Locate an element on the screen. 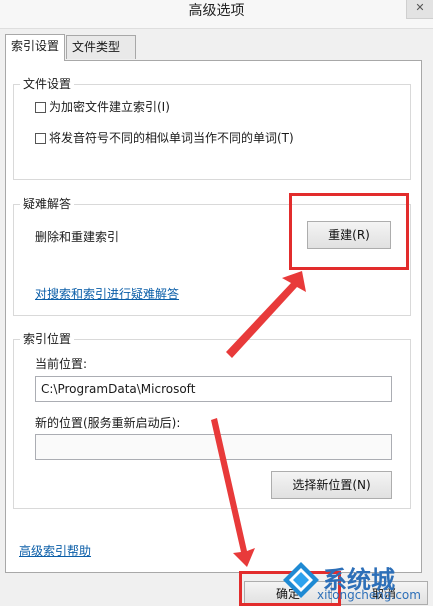 The width and height of the screenshot is (433, 606). arrow-to-rebuild-icon is located at coordinates (266, 314).